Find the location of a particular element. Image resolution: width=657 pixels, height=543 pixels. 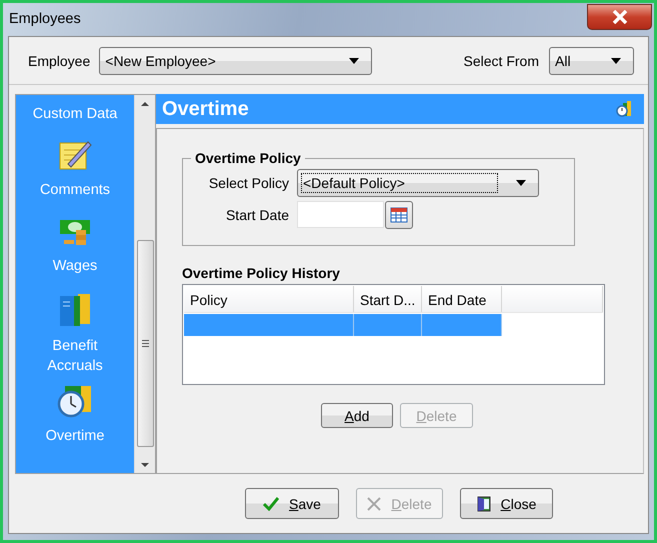

group-title: Overtime Policy is located at coordinates (248, 158).